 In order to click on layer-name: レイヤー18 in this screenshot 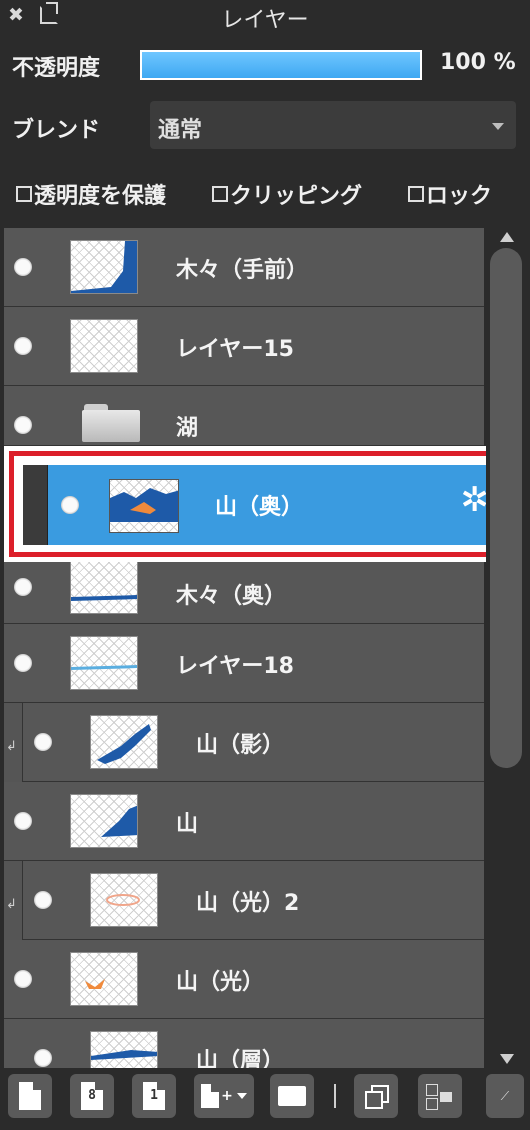, I will do `click(235, 666)`.